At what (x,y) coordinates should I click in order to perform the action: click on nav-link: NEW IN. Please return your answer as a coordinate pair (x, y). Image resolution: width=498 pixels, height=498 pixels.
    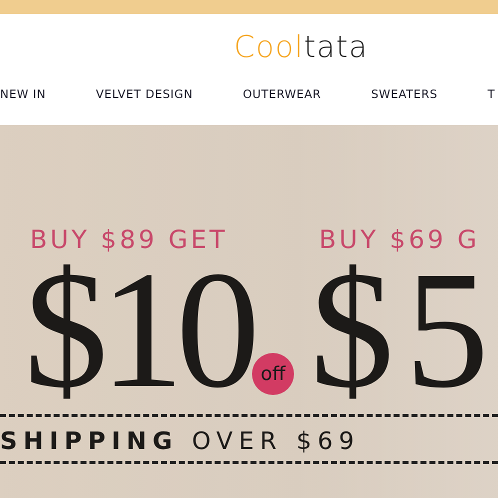
    Looking at the image, I should click on (23, 94).